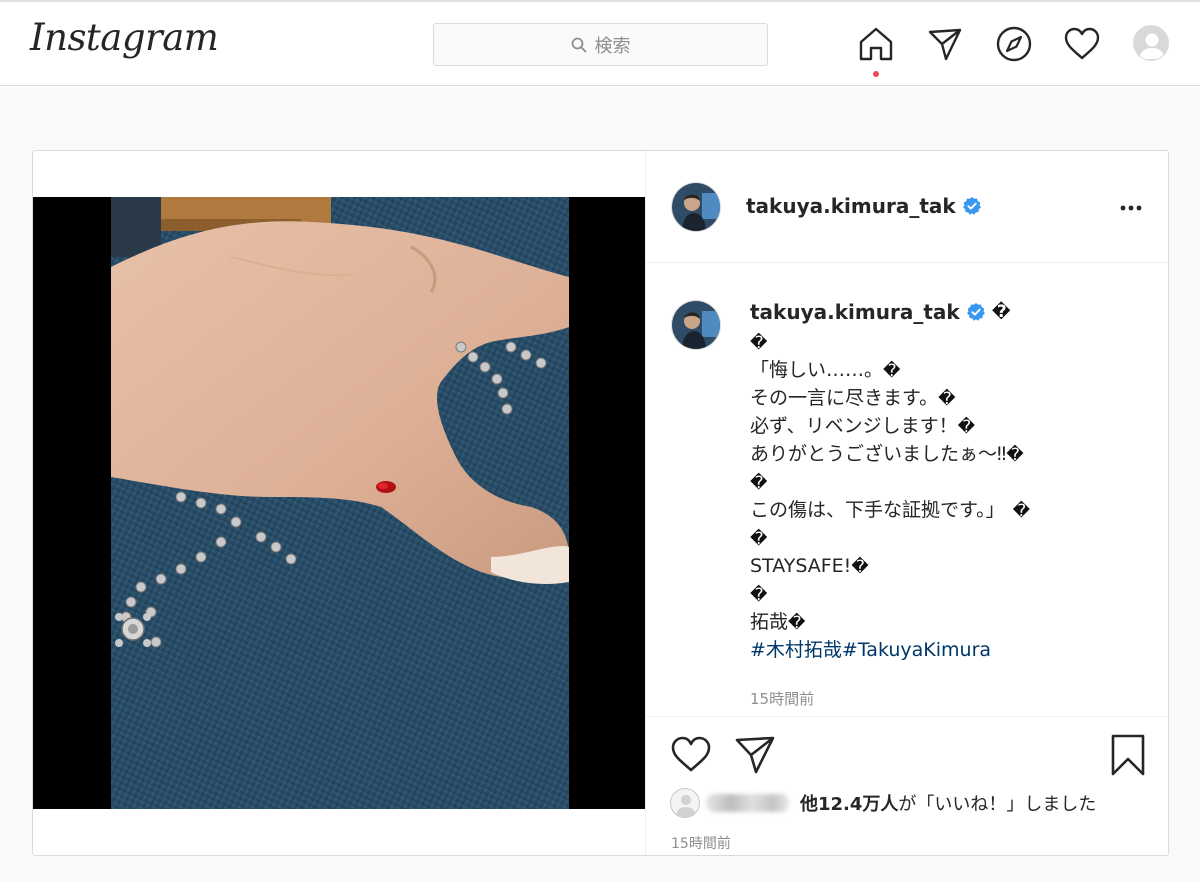  I want to click on top-navigation-bar: Instagram 検索, so click(600, 43).